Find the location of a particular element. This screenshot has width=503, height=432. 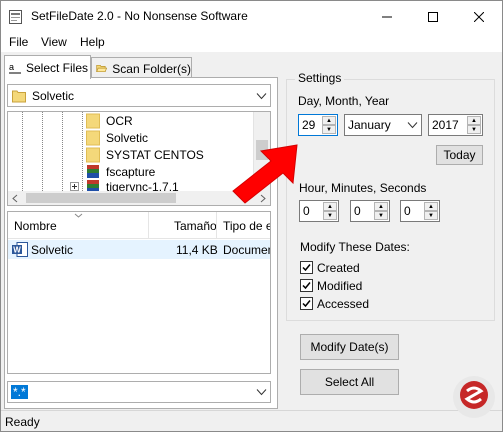

created-label: Created is located at coordinates (338, 268).